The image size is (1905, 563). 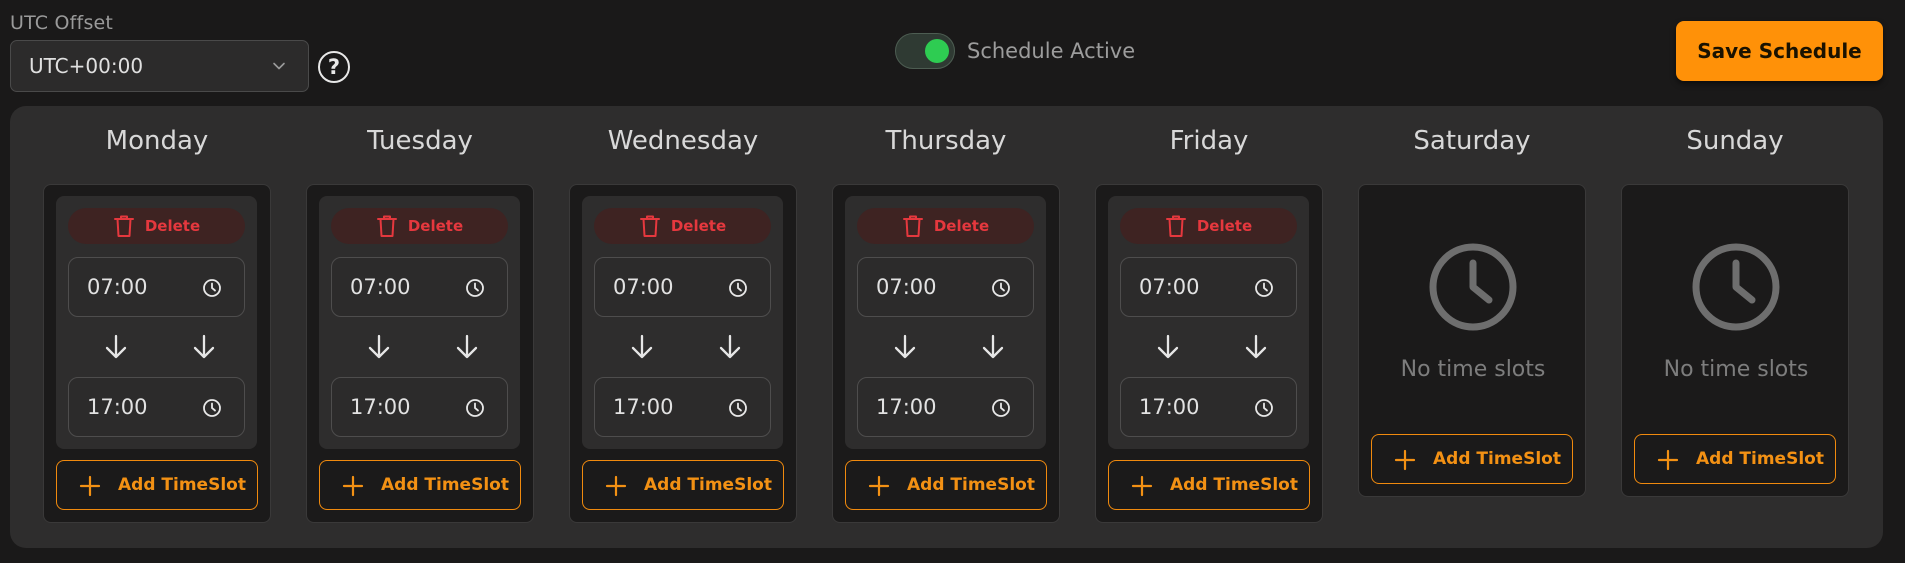 I want to click on utc-offset-value: UTC+00:00, so click(x=86, y=66).